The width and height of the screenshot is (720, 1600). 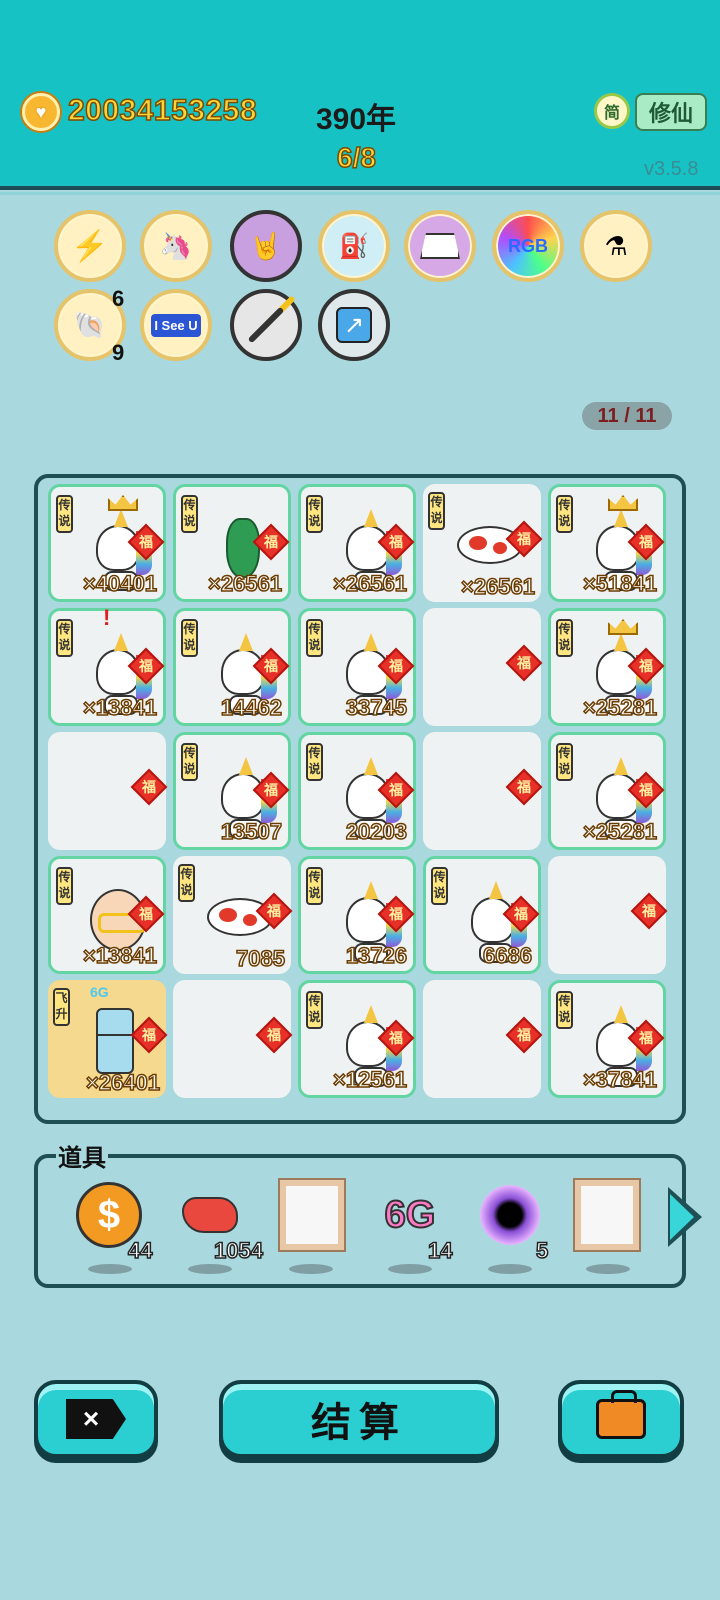 I want to click on 6g-icon: 6G, so click(x=410, y=1215).